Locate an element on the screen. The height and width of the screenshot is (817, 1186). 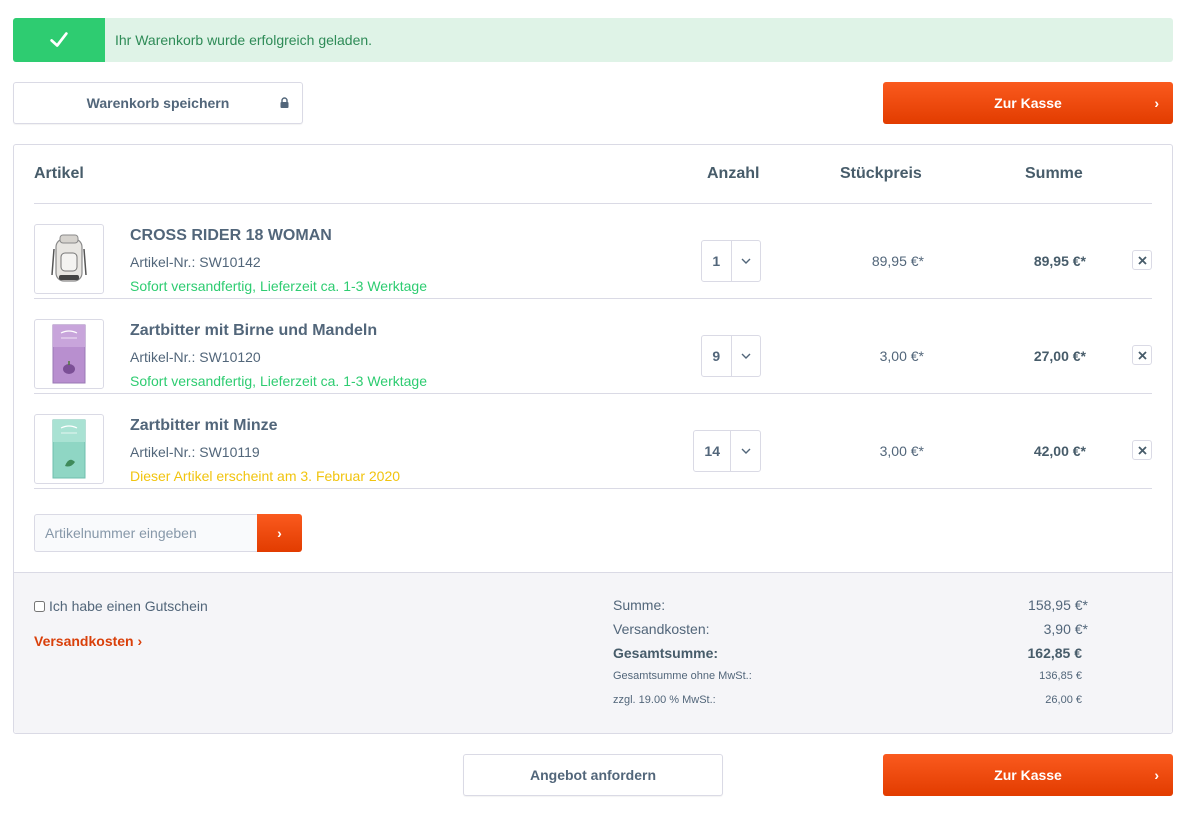
header-quantity: Anzahl is located at coordinates (733, 173).